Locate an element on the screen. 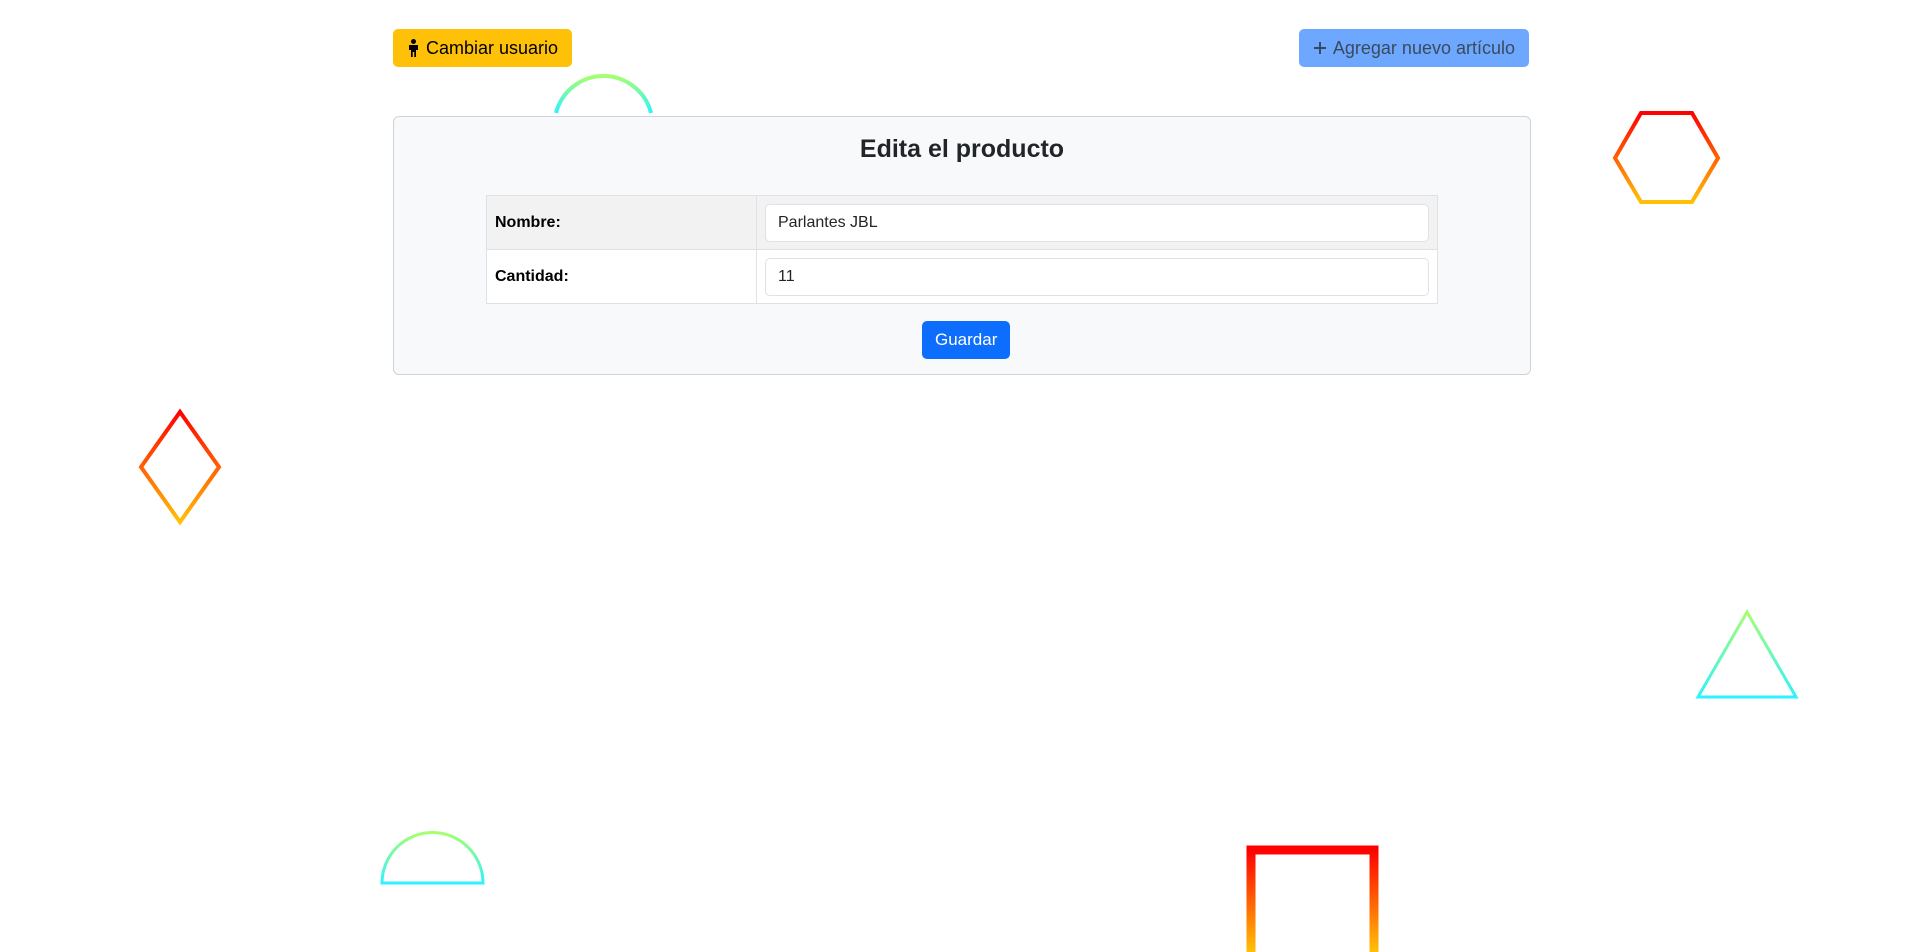  card-title: Edita el producto is located at coordinates (962, 149).